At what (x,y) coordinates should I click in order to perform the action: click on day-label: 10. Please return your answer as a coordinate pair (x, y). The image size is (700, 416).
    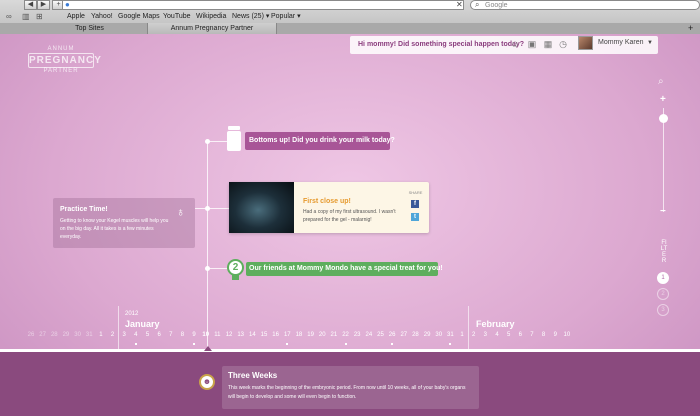
    Looking at the image, I should click on (567, 335).